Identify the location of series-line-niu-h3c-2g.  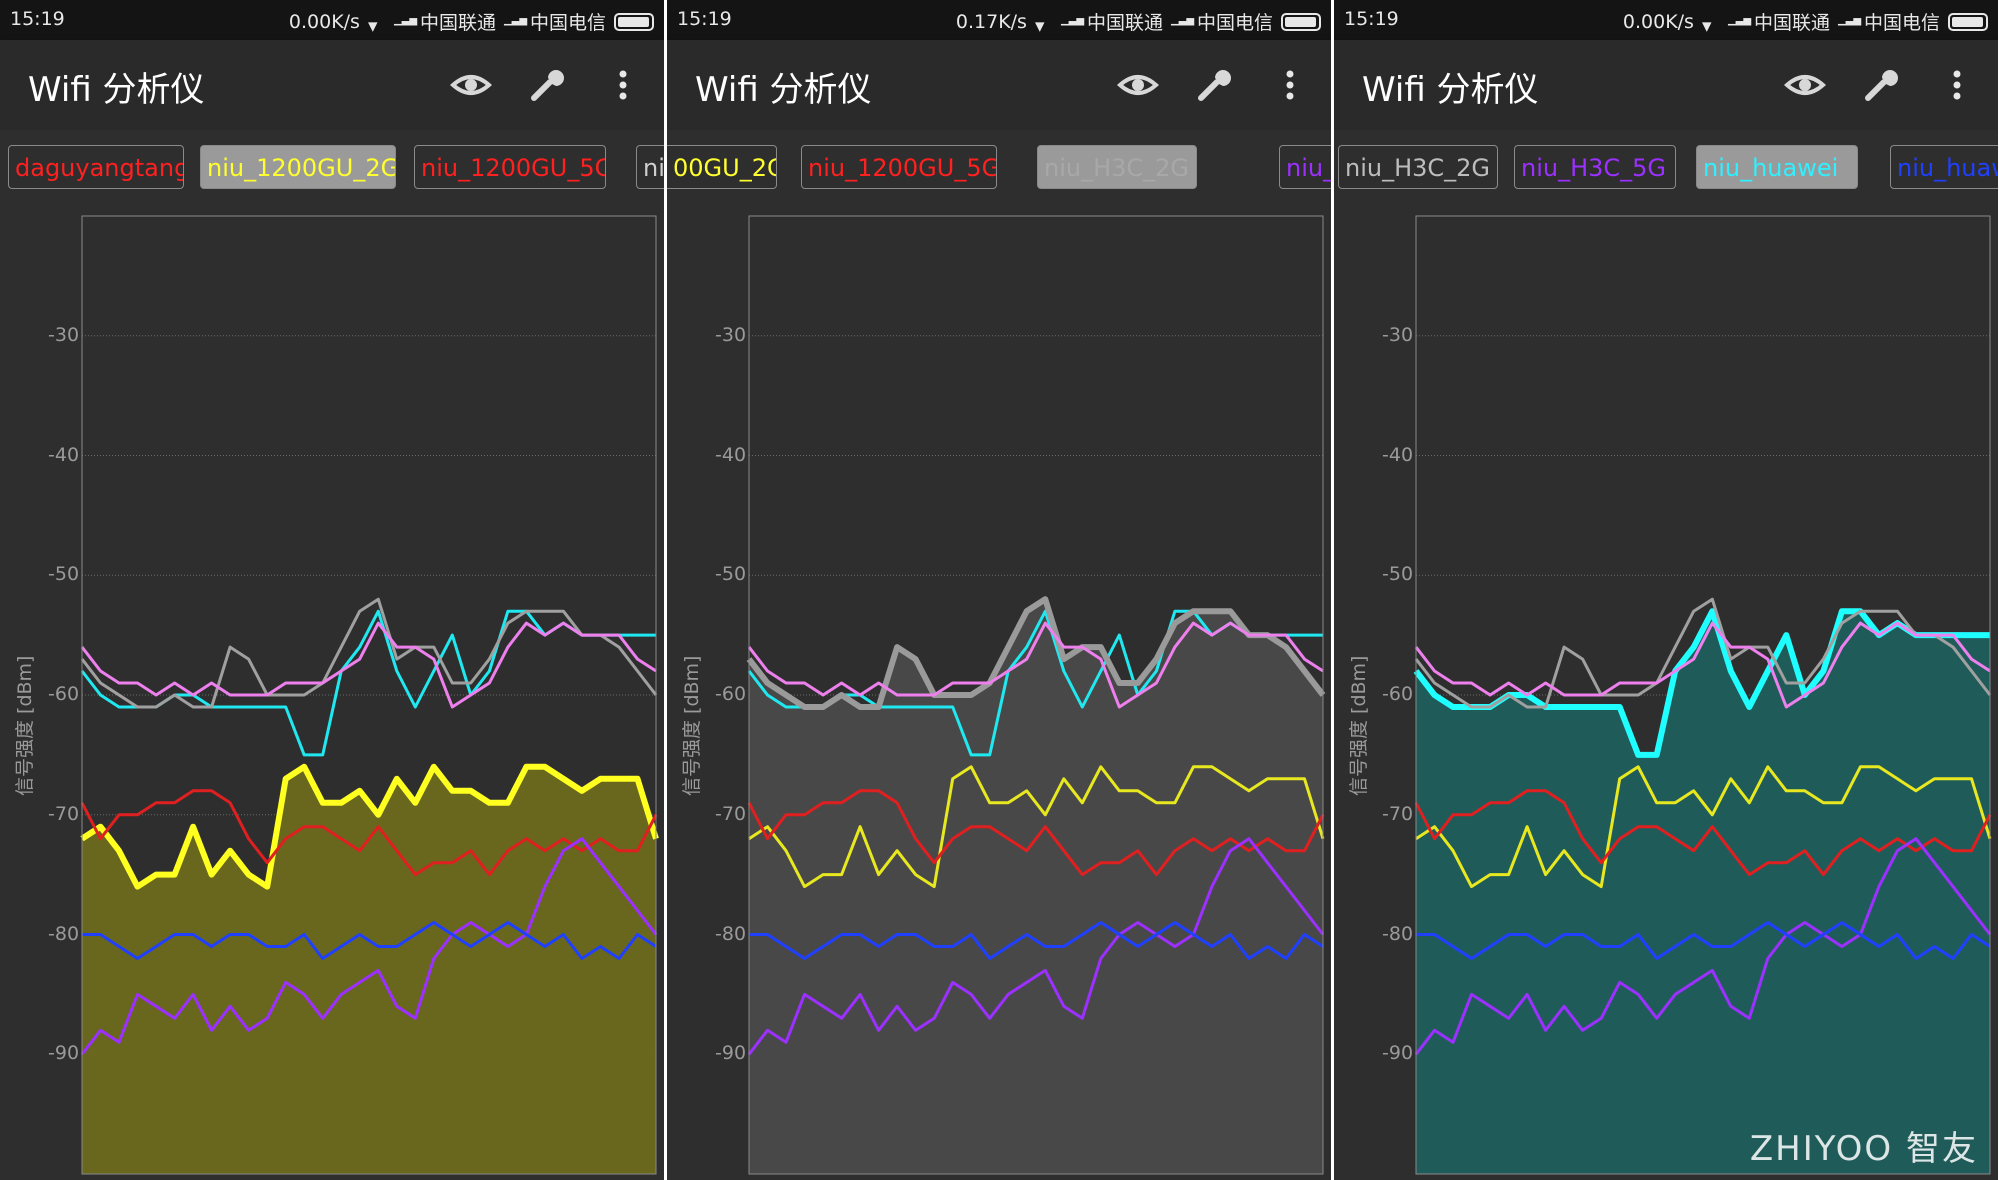
(369, 653).